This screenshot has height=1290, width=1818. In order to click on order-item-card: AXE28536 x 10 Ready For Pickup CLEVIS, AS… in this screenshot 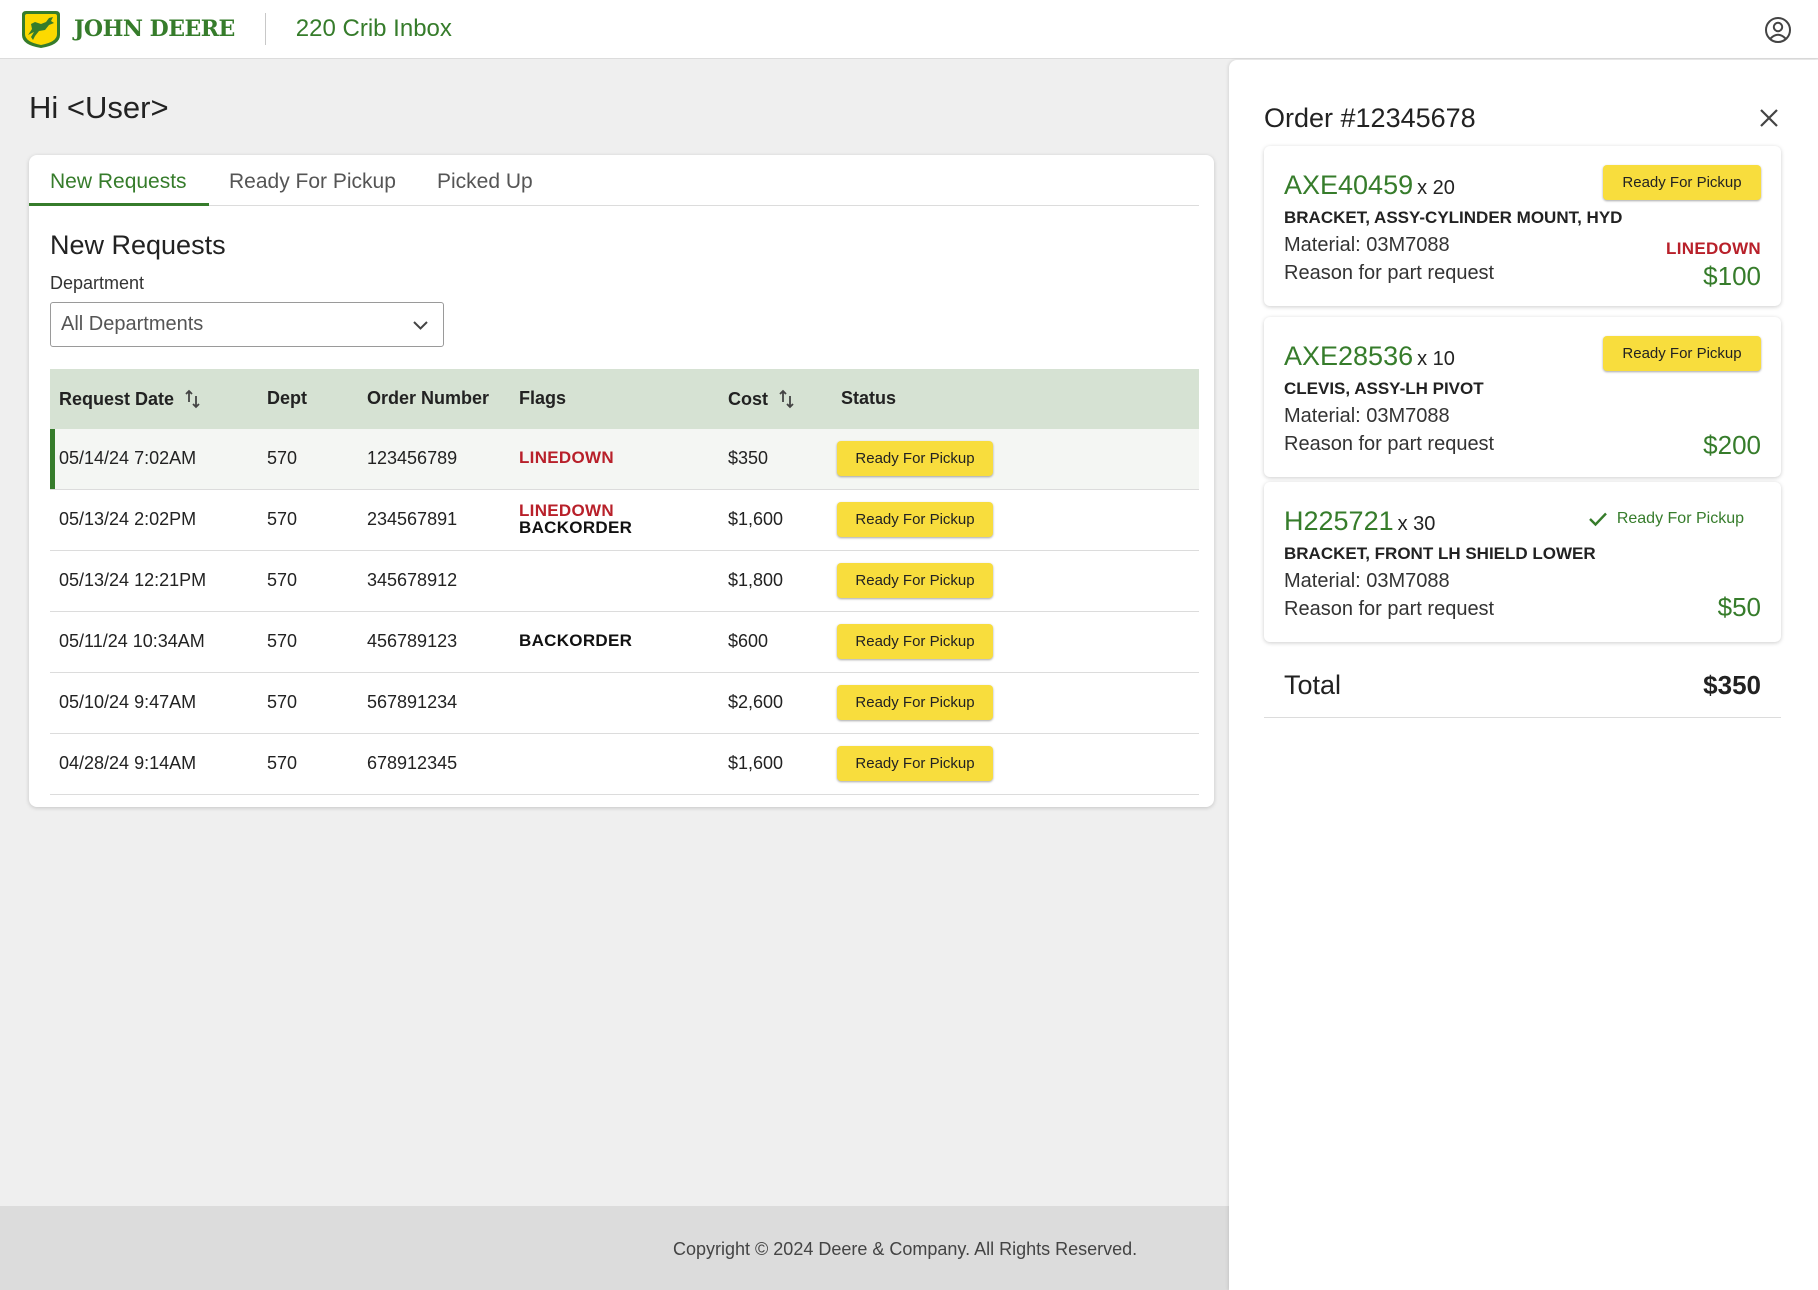, I will do `click(1522, 397)`.